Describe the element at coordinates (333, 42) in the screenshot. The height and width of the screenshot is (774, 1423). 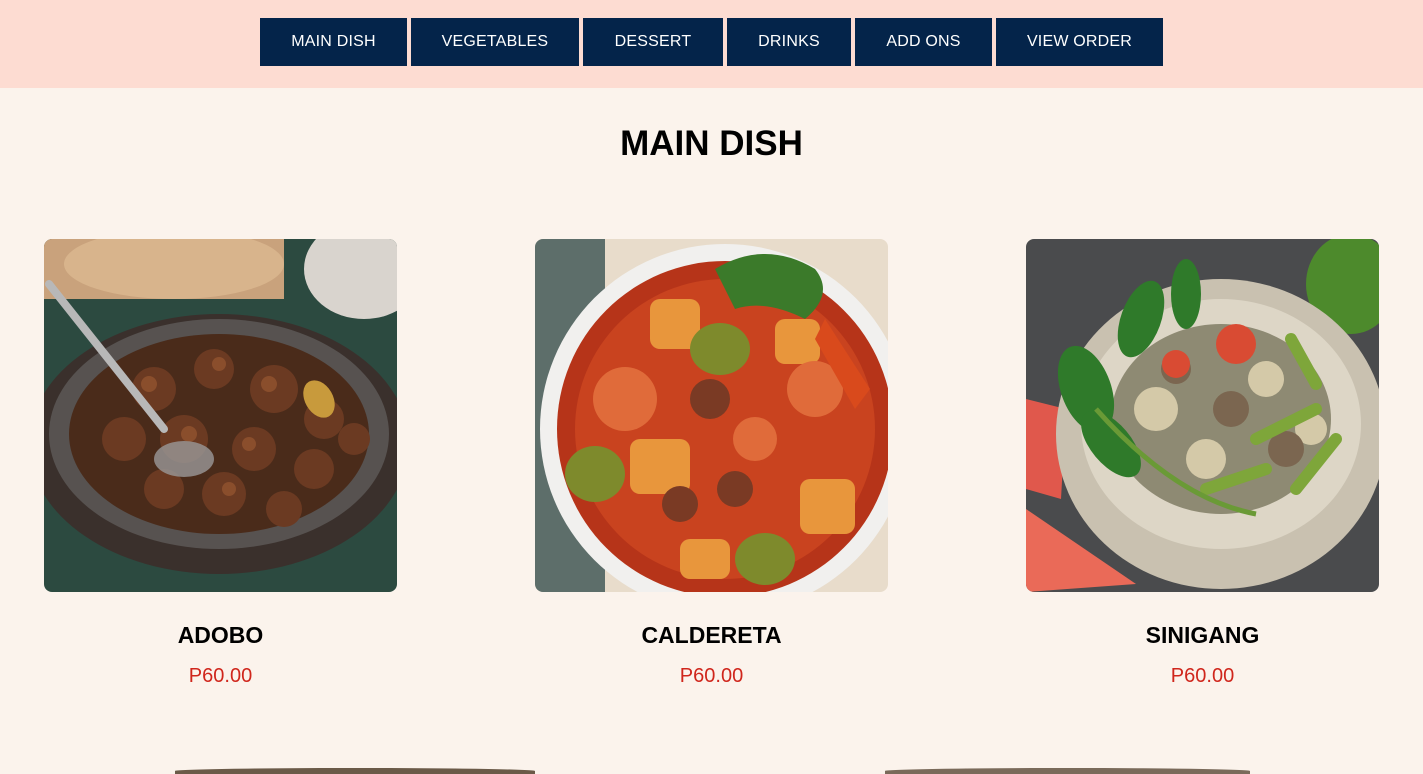
I see `nav-main-dish-button: MAIN DISH` at that location.